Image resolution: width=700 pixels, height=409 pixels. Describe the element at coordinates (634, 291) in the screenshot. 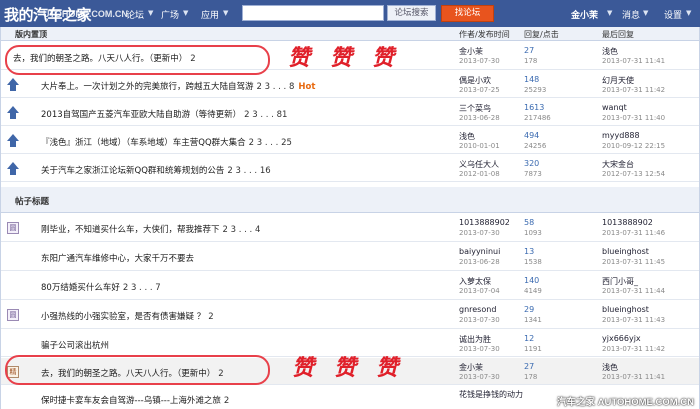

I see `last-reply-date: 2013-07-31 11:44` at that location.